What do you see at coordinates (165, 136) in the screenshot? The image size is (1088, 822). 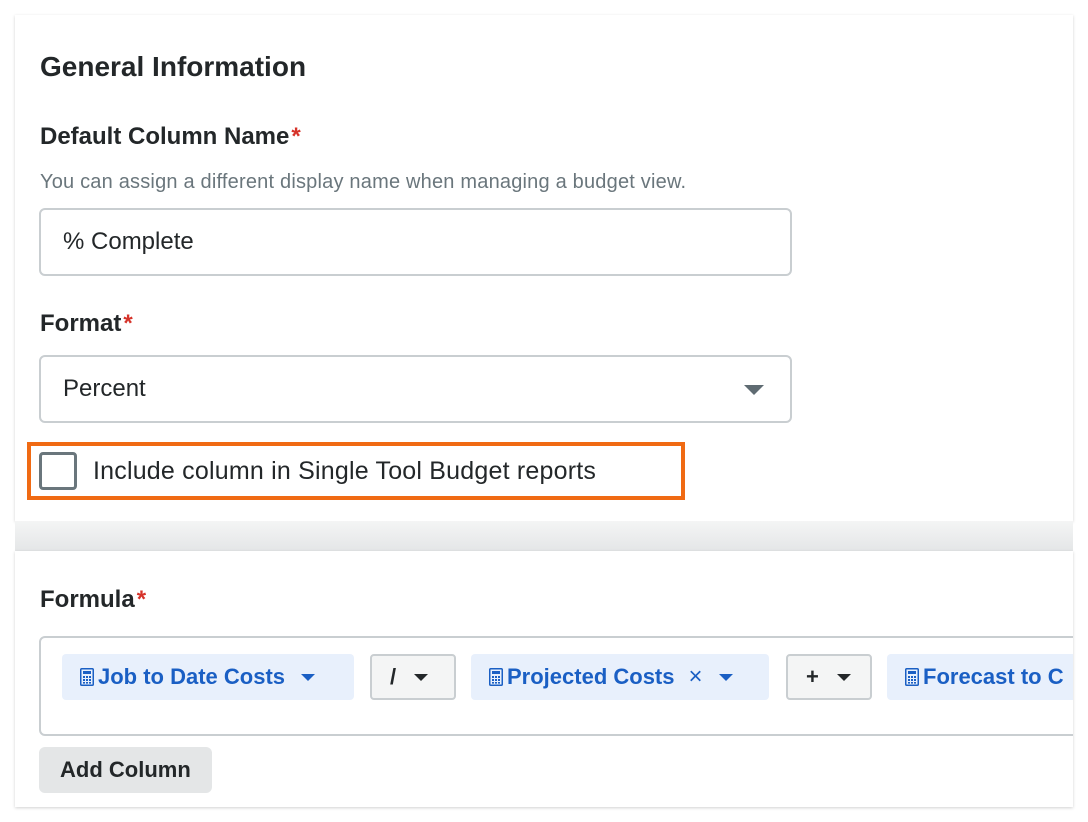 I see `column-name-label-text: Default Column Name` at bounding box center [165, 136].